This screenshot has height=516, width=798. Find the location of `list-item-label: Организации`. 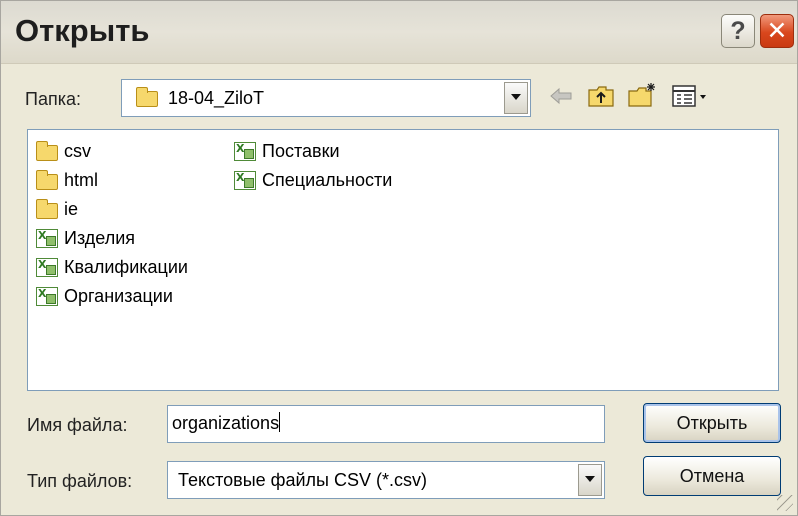

list-item-label: Организации is located at coordinates (118, 295).